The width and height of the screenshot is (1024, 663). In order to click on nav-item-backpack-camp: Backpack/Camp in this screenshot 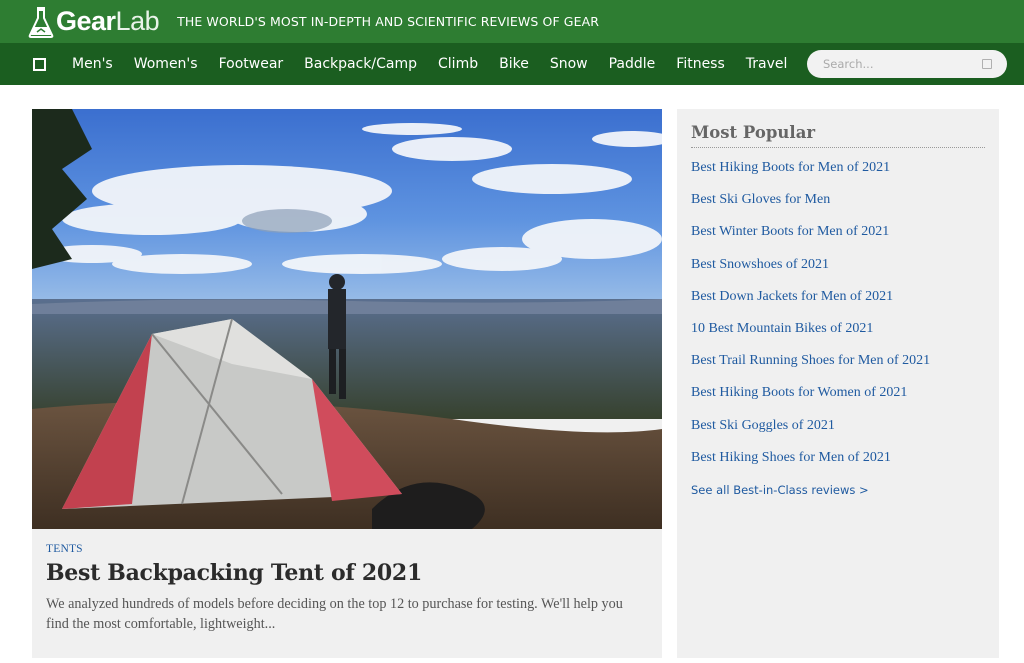, I will do `click(360, 64)`.